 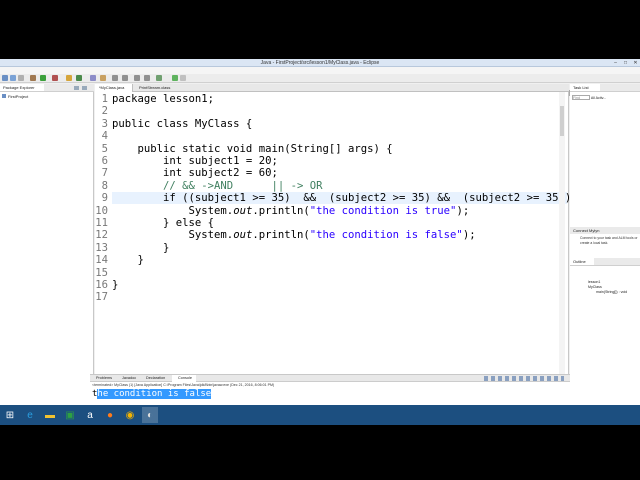 What do you see at coordinates (104, 173) in the screenshot?
I see `line-number: 7` at bounding box center [104, 173].